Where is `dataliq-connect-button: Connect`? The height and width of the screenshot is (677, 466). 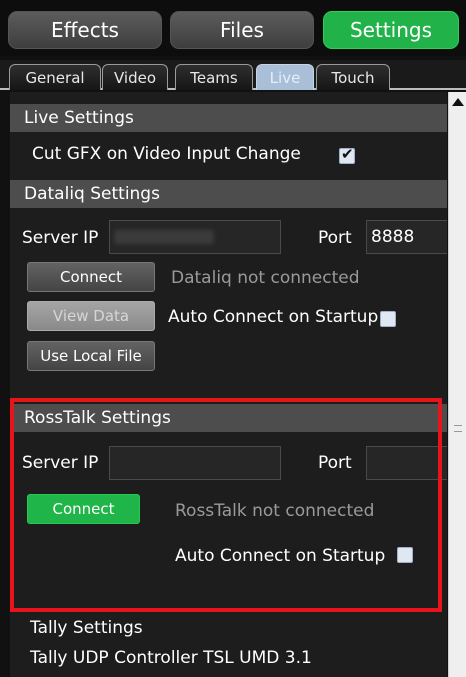 dataliq-connect-button: Connect is located at coordinates (91, 277).